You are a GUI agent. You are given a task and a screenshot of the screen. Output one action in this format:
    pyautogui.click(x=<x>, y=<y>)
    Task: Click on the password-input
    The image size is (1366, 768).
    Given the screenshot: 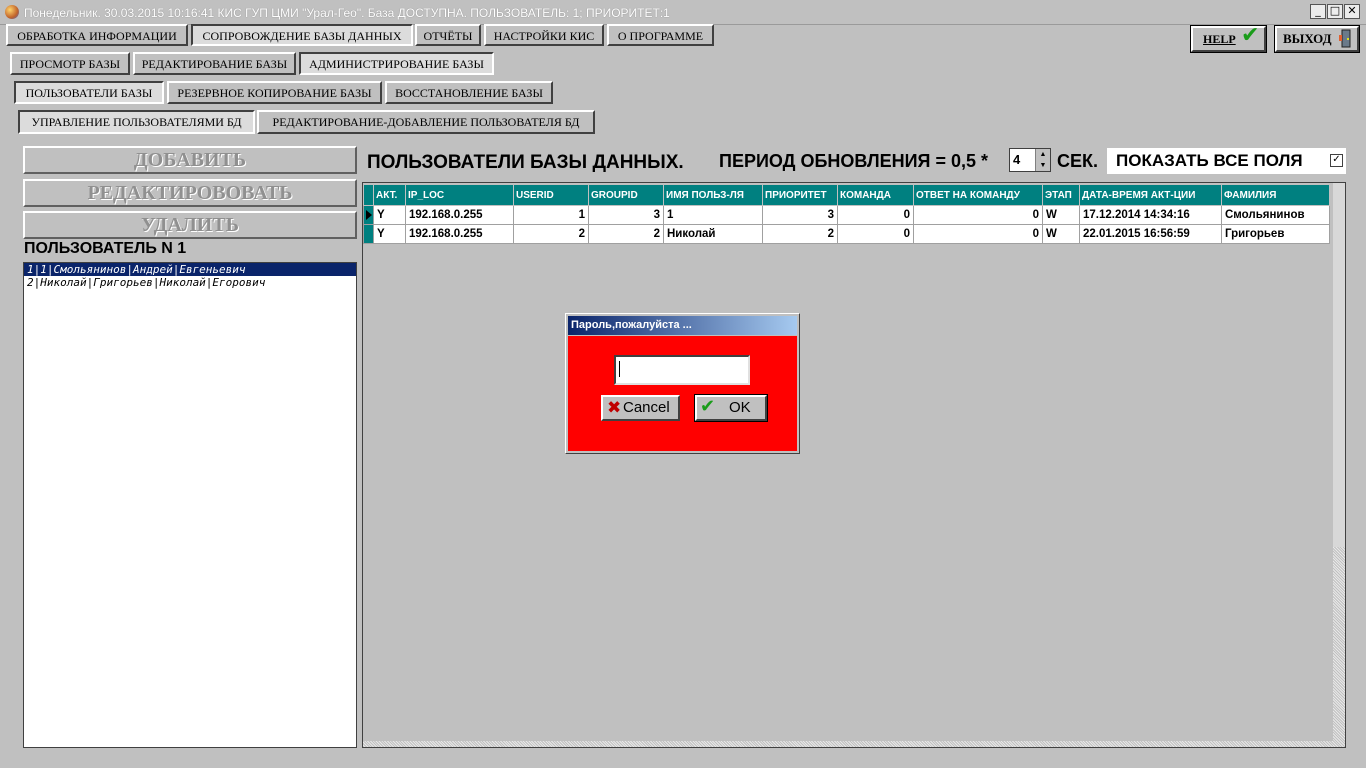 What is the action you would take?
    pyautogui.click(x=682, y=370)
    